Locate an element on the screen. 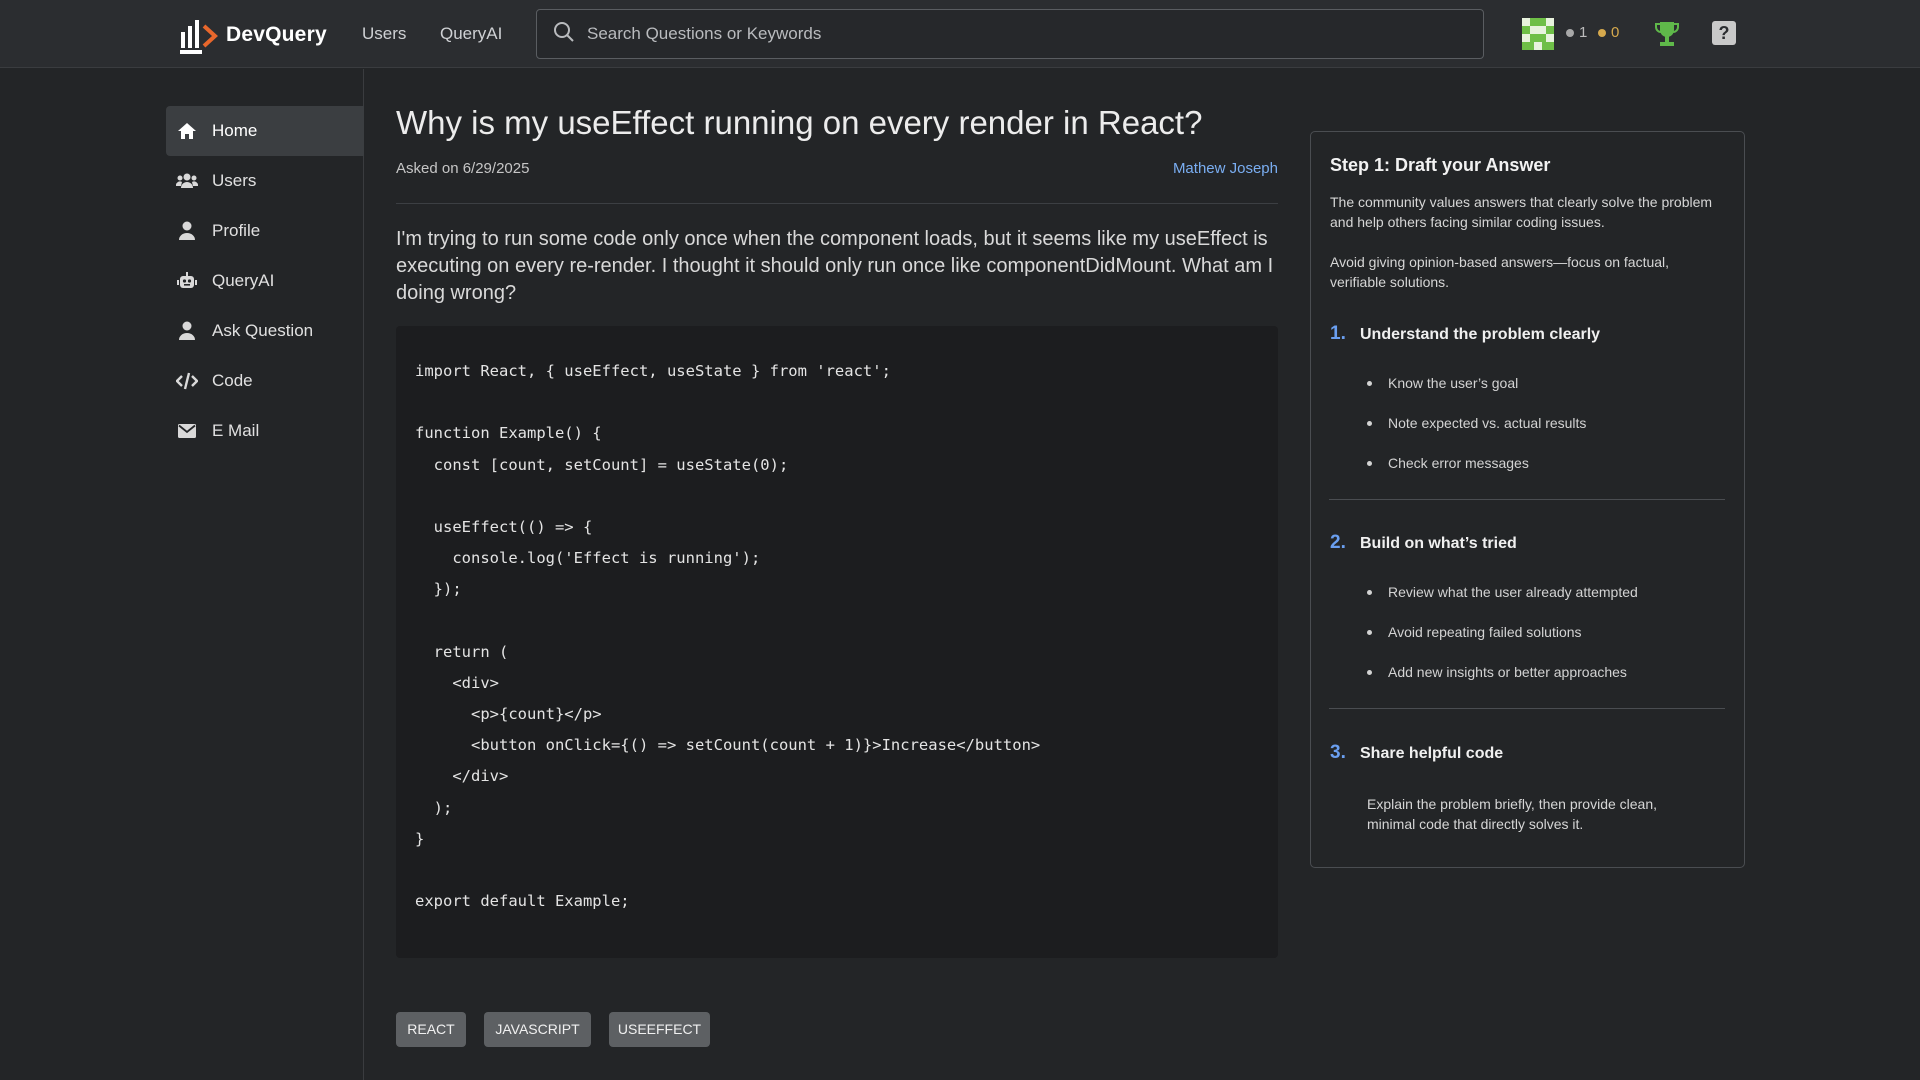 The image size is (1920, 1080). sidebar-item-label: Home is located at coordinates (235, 130).